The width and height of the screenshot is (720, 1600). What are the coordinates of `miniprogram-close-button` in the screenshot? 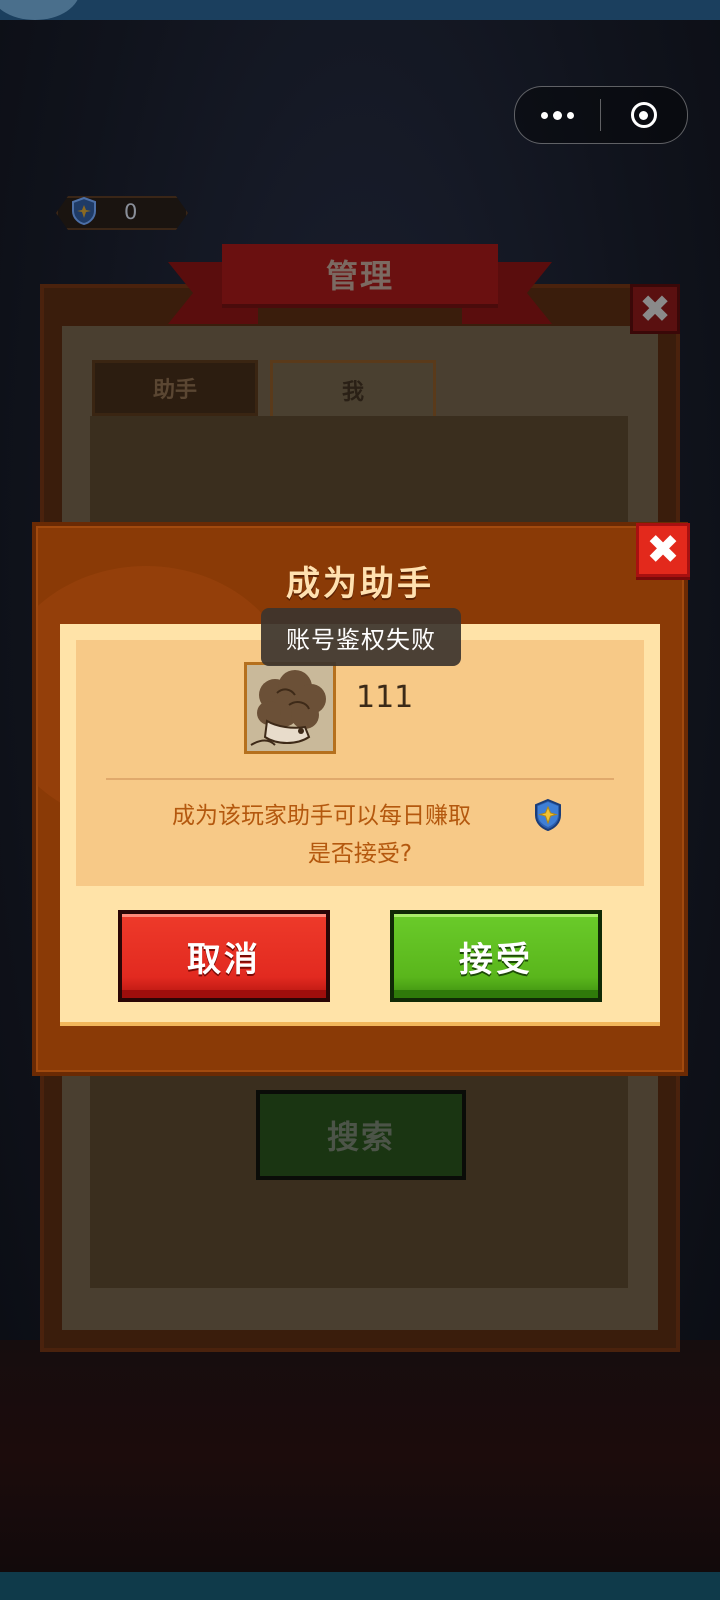 It's located at (643, 115).